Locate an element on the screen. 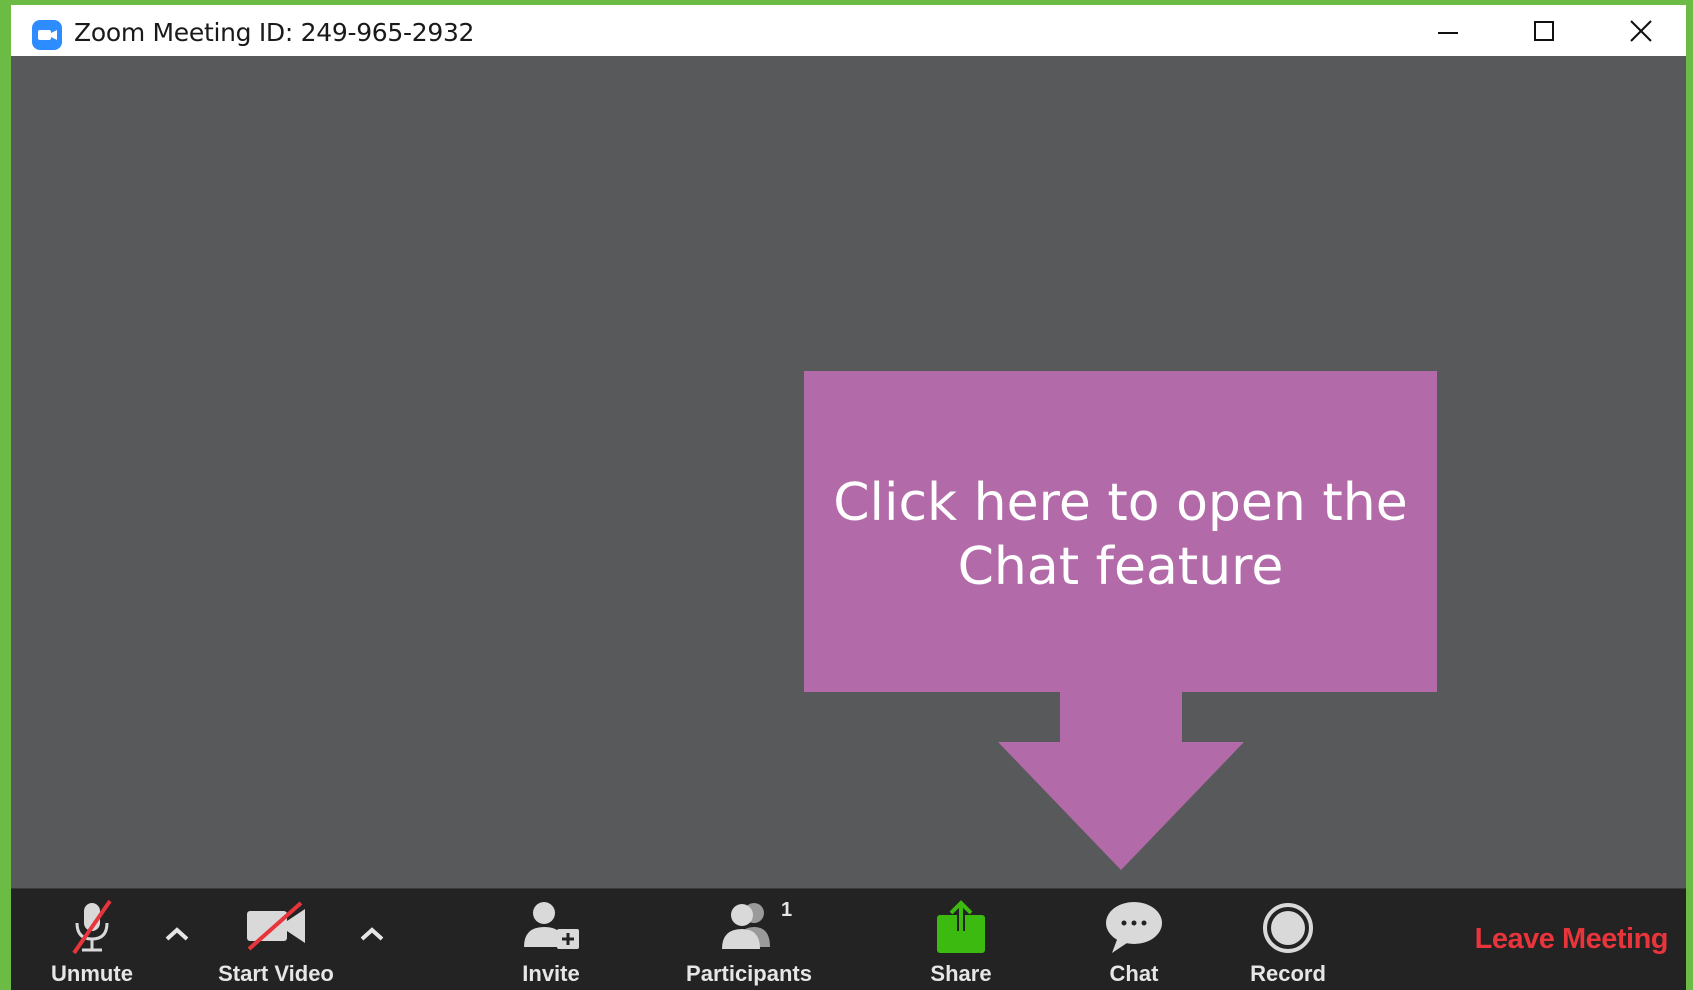  invite-label: Invite is located at coordinates (551, 973).